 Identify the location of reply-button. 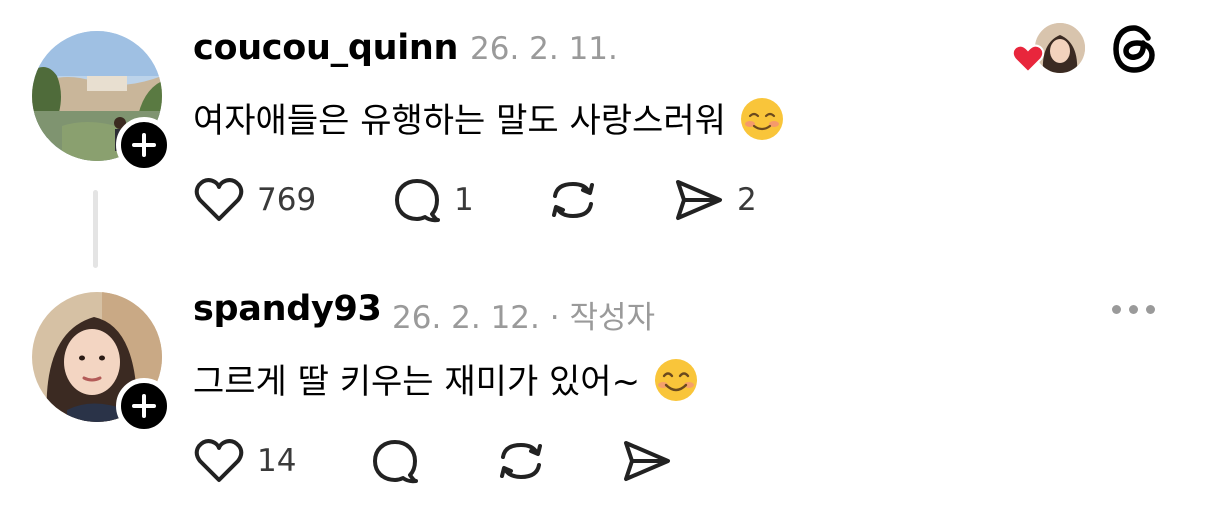
(395, 461).